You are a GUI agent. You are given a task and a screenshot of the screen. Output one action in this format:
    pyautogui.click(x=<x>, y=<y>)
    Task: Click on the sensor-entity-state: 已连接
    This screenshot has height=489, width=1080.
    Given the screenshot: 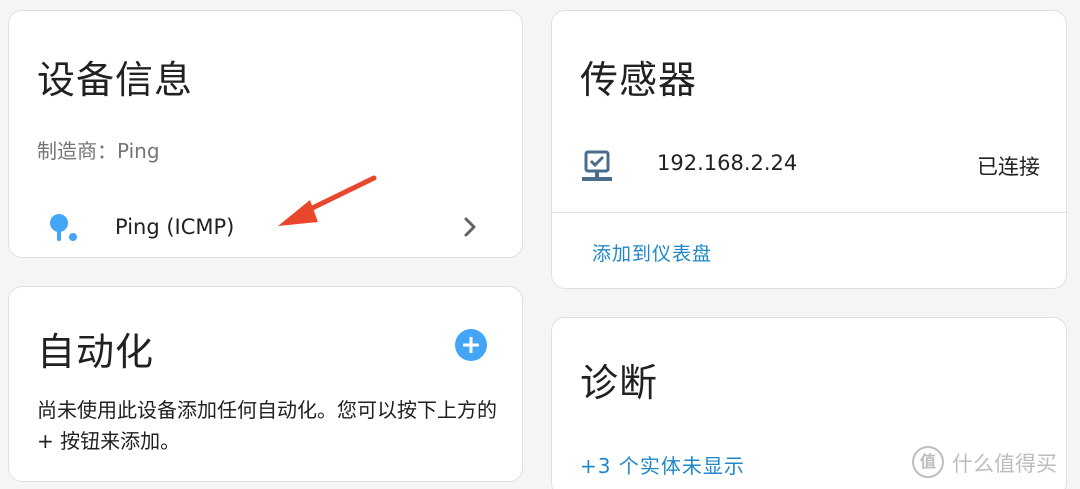 What is the action you would take?
    pyautogui.click(x=1008, y=167)
    